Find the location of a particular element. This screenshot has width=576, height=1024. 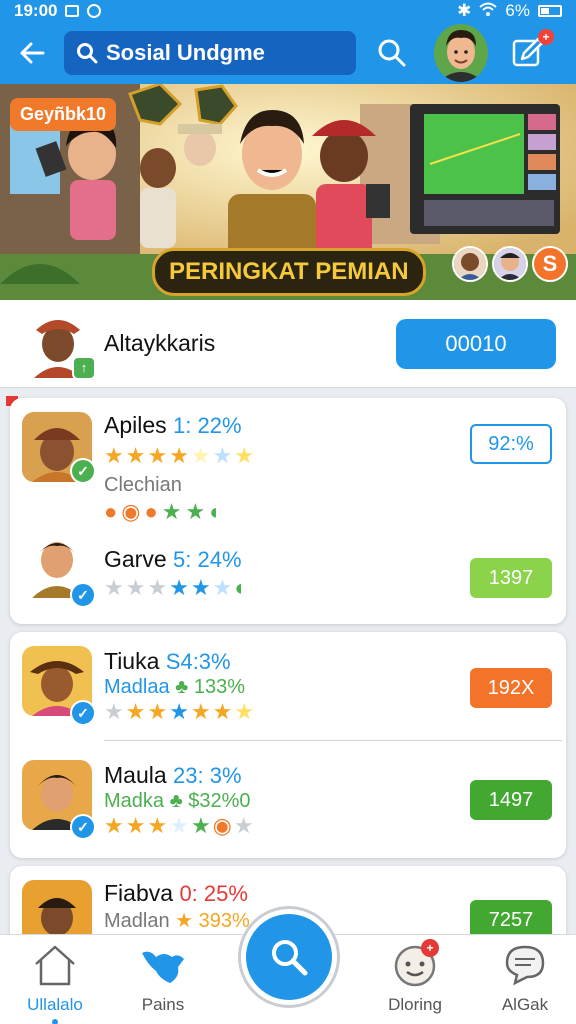

search-field: Sosial Undgme is located at coordinates (210, 53).